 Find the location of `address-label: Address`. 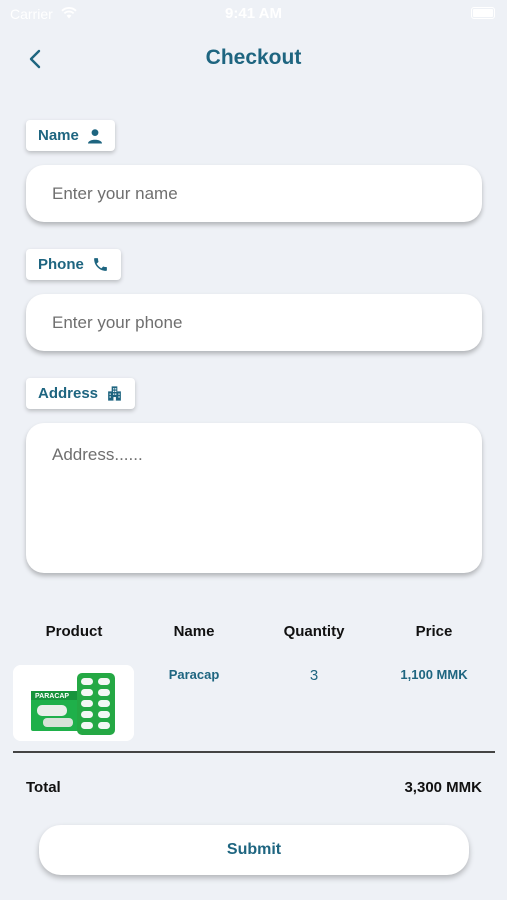

address-label: Address is located at coordinates (81, 393).